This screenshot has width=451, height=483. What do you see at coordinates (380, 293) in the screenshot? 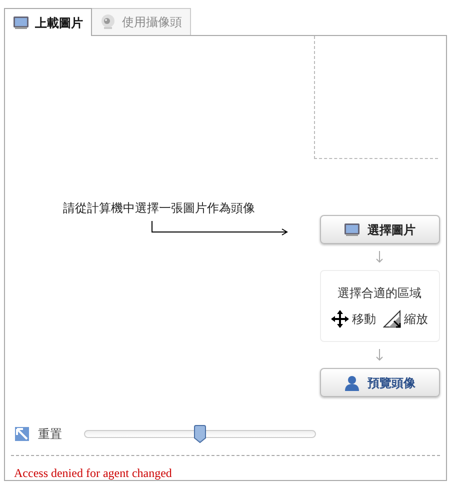
I see `area-title: 選擇合適的區域` at bounding box center [380, 293].